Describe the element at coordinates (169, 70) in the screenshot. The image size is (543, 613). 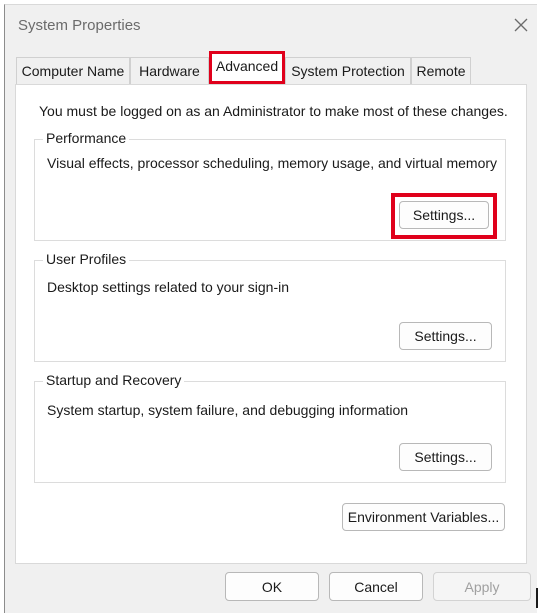
I see `tab-hardware: Hardware` at that location.